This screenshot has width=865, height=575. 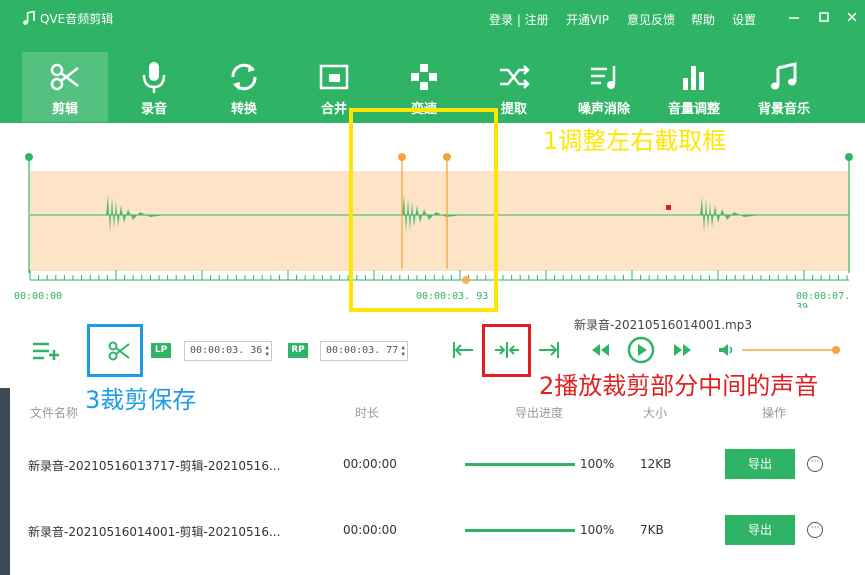 I want to click on rp-time-value: 00:00:03. 77, so click(x=362, y=350).